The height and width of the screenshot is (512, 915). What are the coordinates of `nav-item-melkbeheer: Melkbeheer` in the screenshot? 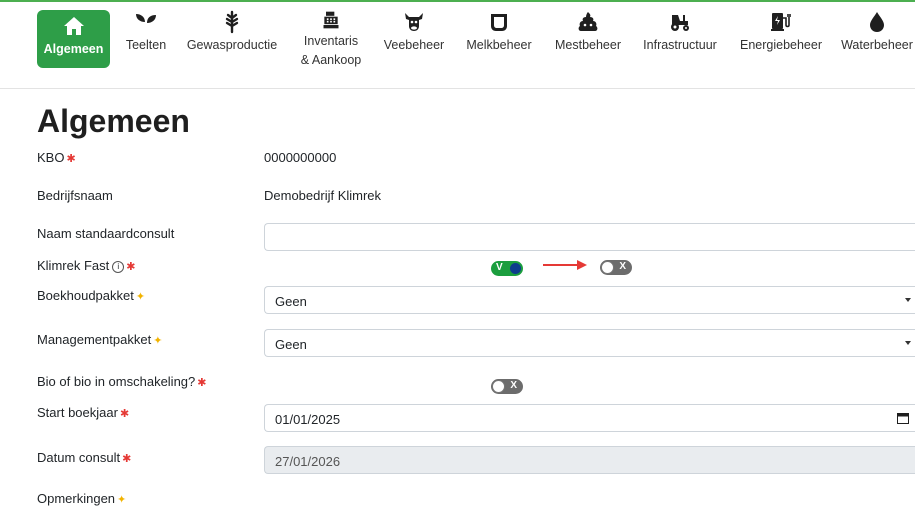 It's located at (499, 40).